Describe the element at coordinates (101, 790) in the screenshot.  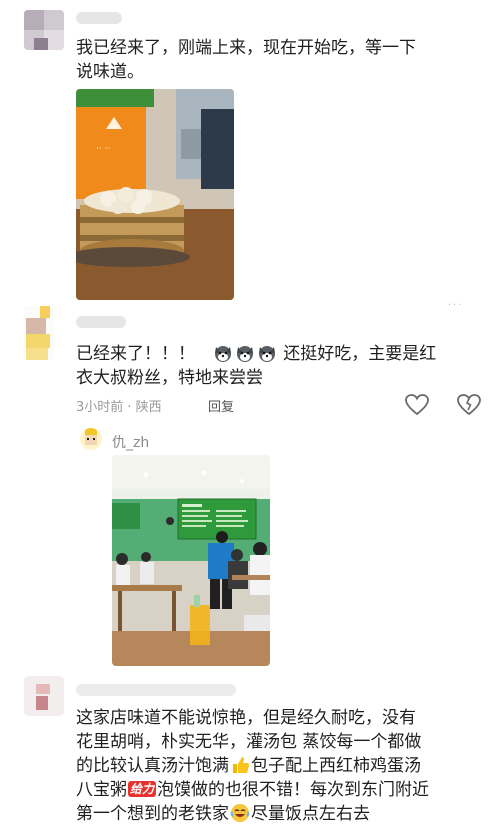
I see `comment-text-segment: 八宝粥` at that location.